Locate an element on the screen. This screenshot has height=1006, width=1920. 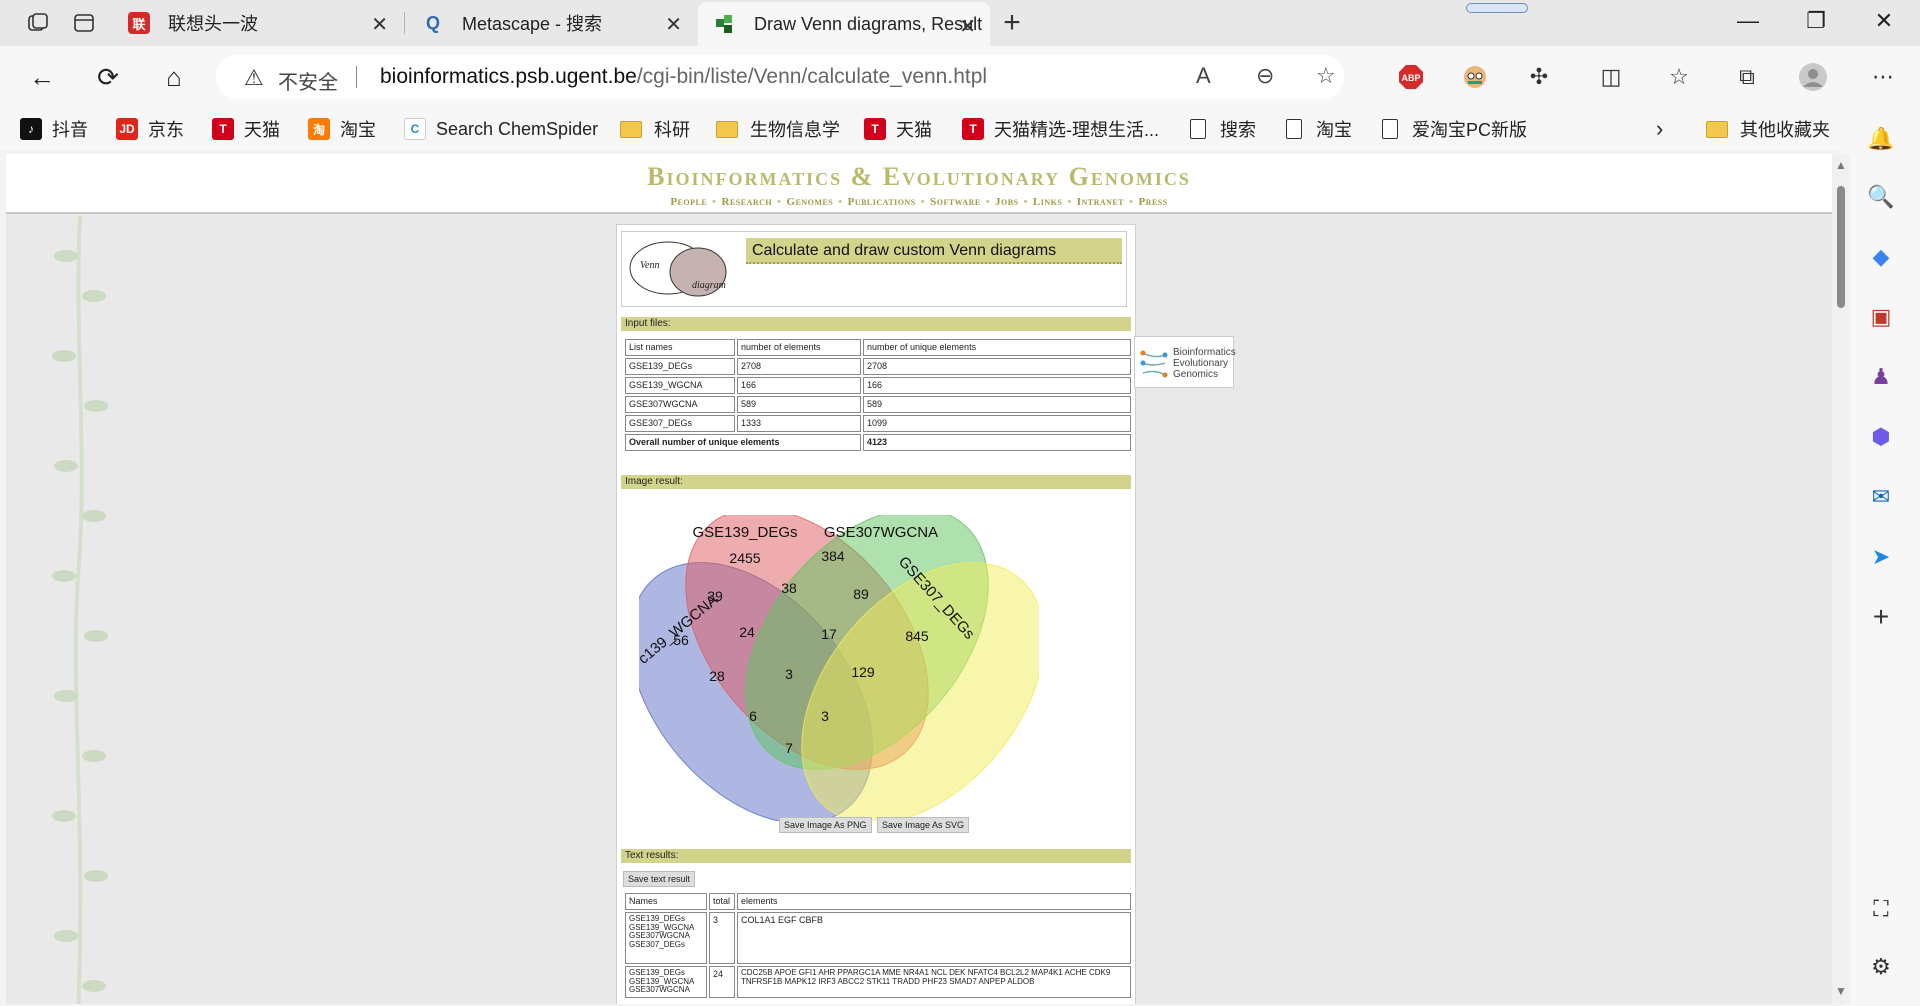
nav-link-intranet: Intranet is located at coordinates (1100, 202).